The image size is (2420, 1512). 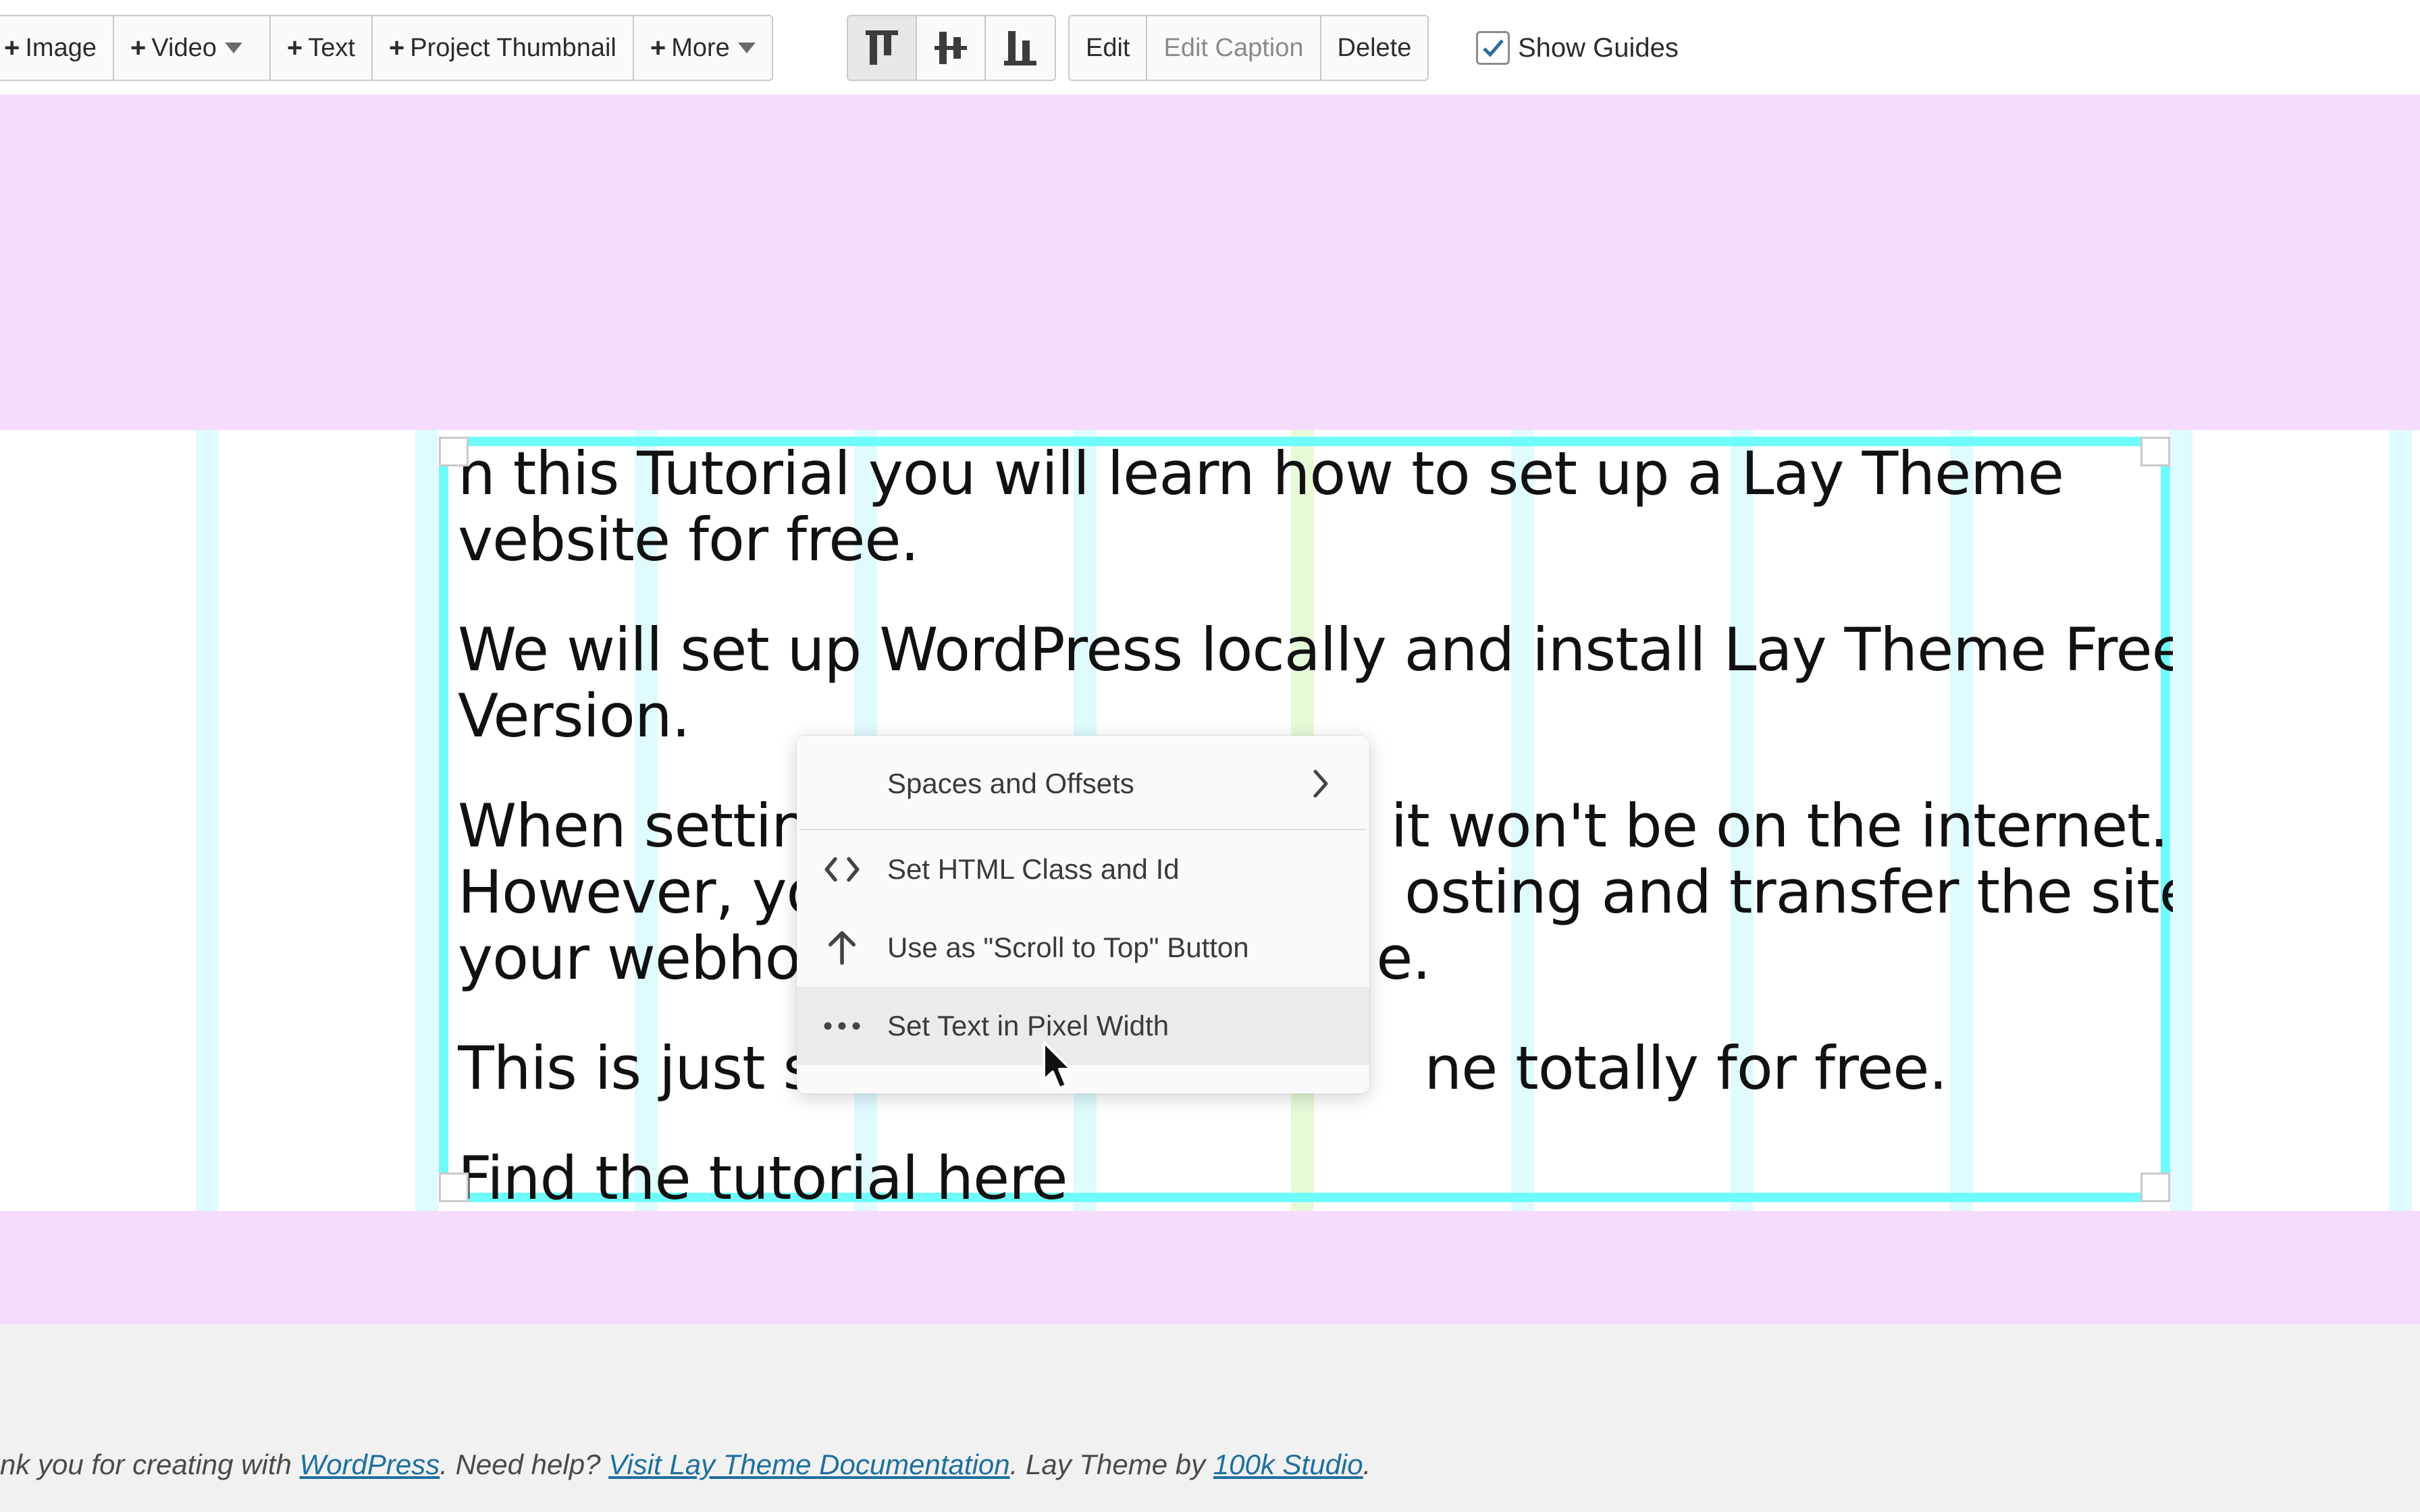 I want to click on wordpress-link: WordPress, so click(x=370, y=1464).